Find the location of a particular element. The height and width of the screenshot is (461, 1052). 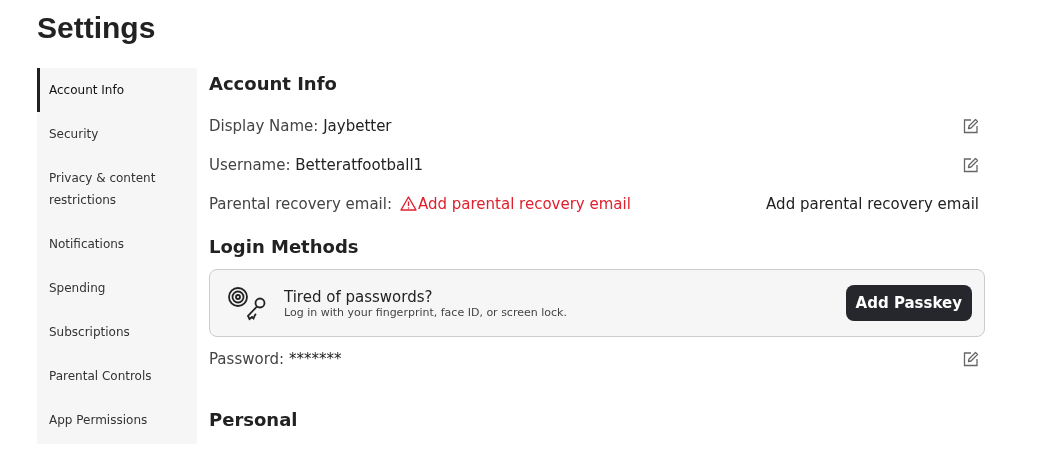

field-text: Display Name: Jaybetter is located at coordinates (300, 125).